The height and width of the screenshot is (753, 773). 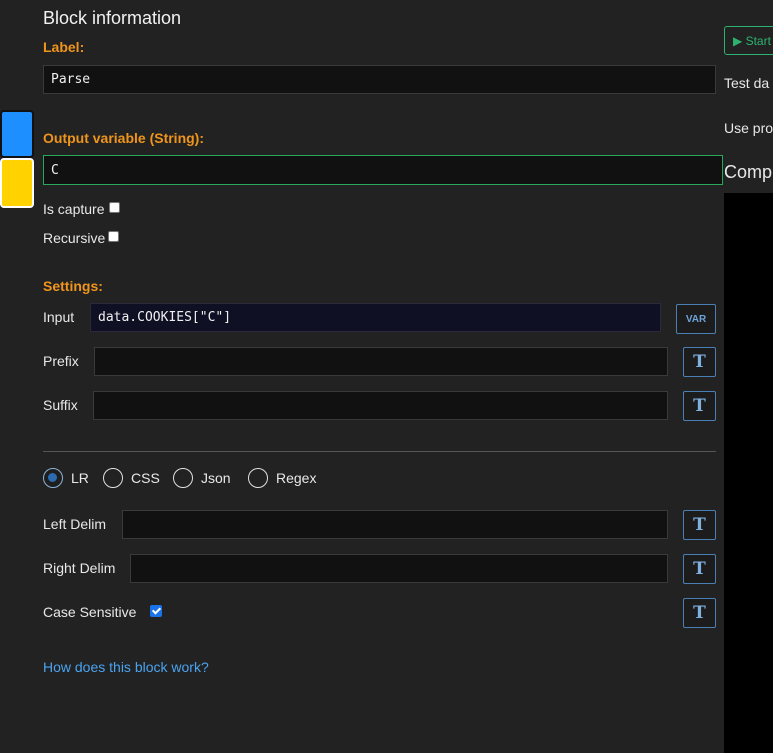 I want to click on radio-json, so click(x=183, y=478).